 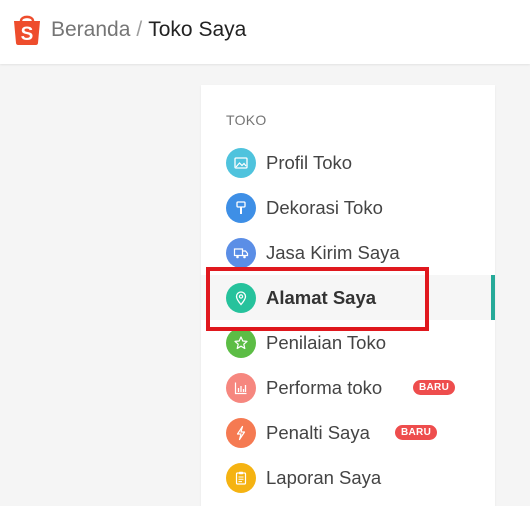 I want to click on sidebar-item-label: Penalti Saya, so click(x=318, y=432).